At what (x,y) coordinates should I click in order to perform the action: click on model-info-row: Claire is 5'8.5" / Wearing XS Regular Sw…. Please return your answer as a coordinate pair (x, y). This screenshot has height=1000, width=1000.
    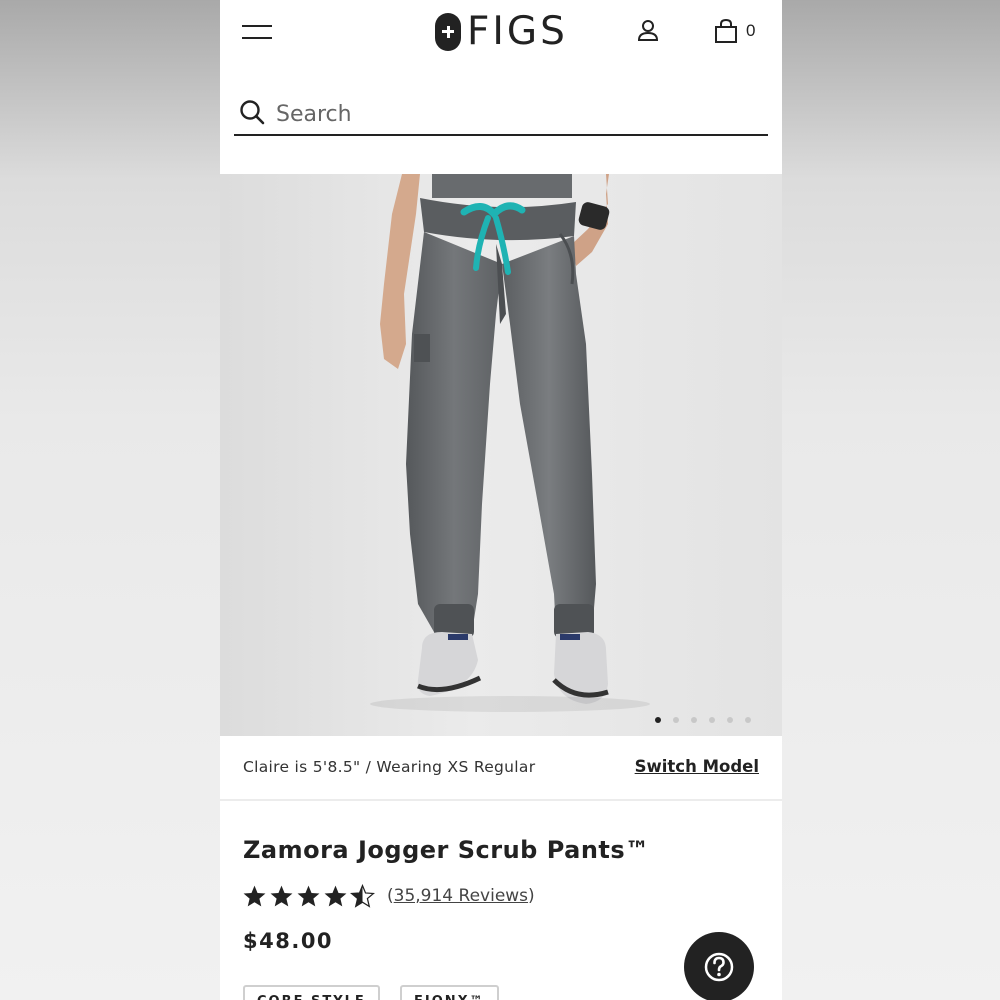
    Looking at the image, I should click on (501, 768).